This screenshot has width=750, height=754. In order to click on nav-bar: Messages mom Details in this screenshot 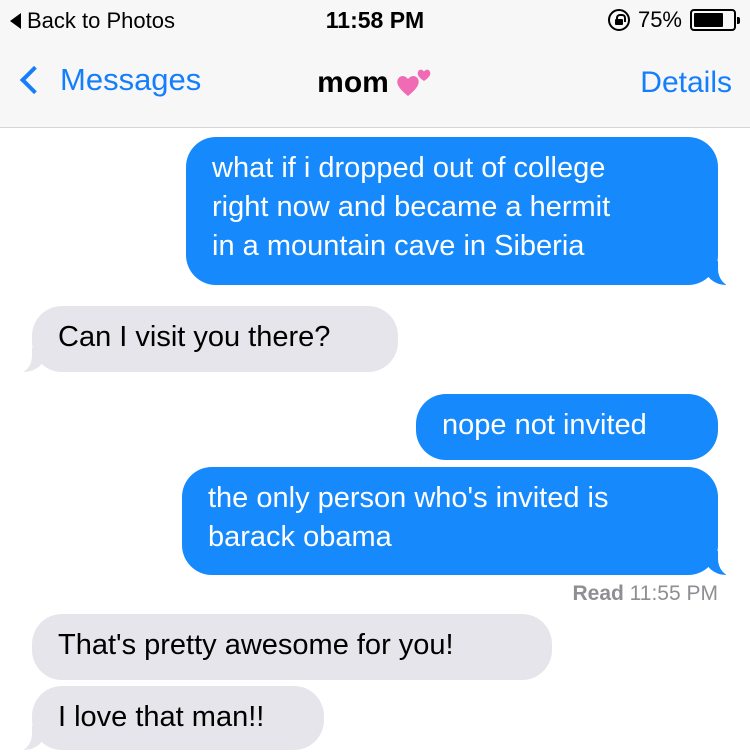, I will do `click(375, 86)`.